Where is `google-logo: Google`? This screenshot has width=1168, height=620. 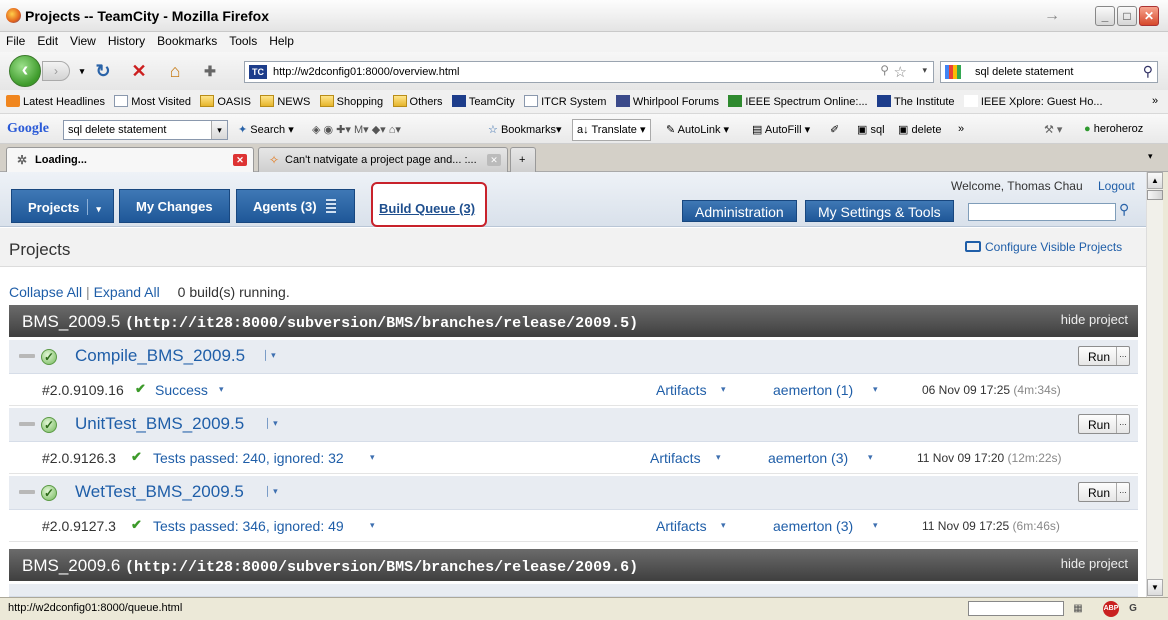
google-logo: Google is located at coordinates (28, 129).